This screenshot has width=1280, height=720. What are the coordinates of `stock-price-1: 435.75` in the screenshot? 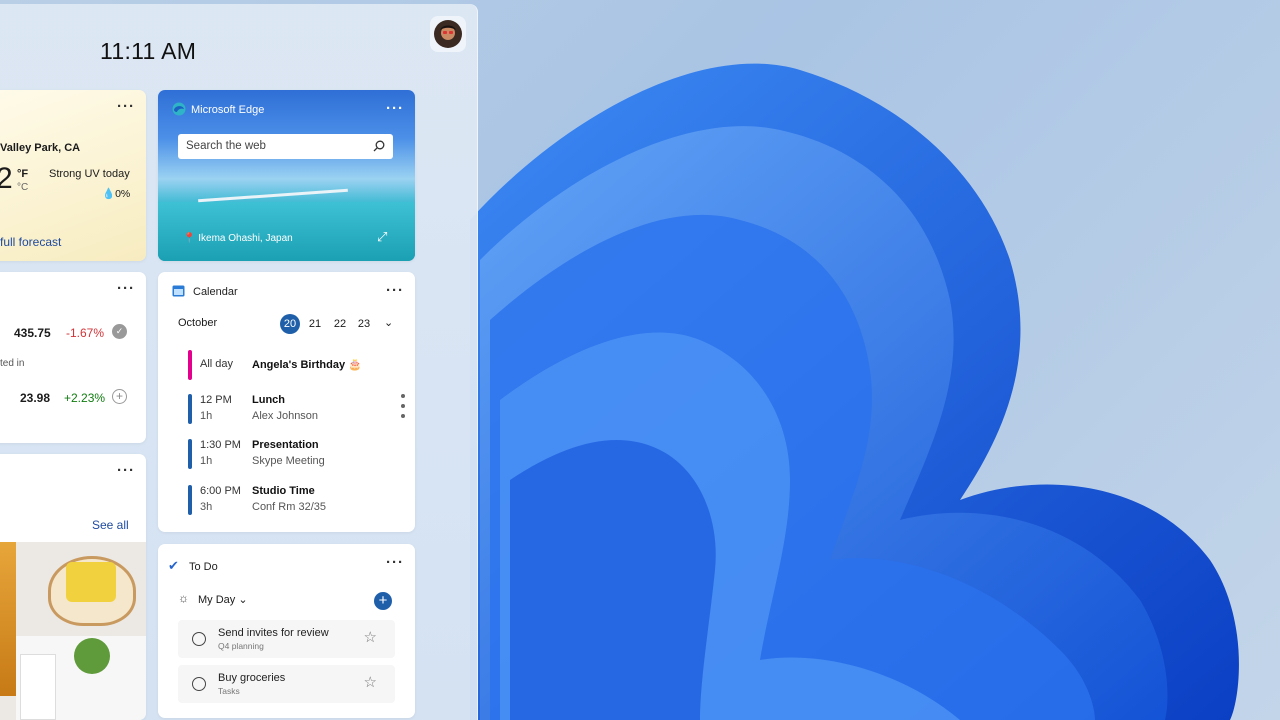 It's located at (32, 333).